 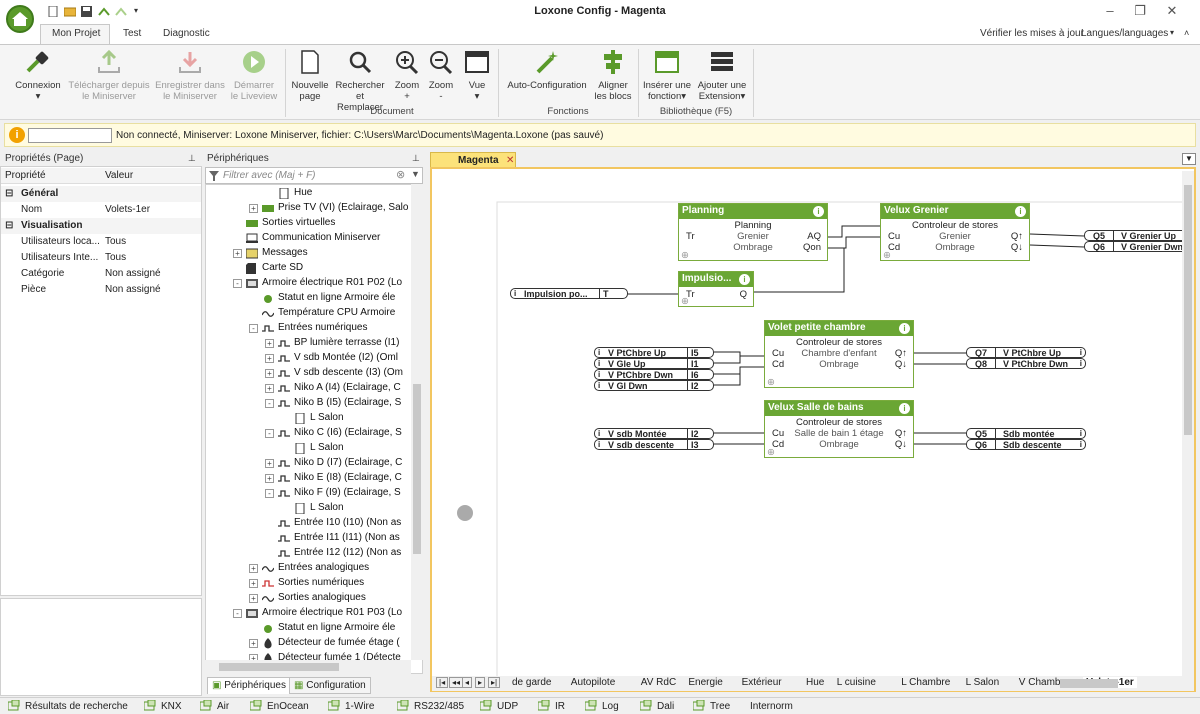 What do you see at coordinates (473, 160) in the screenshot?
I see `document-tab-magenta: Magenta ✕` at bounding box center [473, 160].